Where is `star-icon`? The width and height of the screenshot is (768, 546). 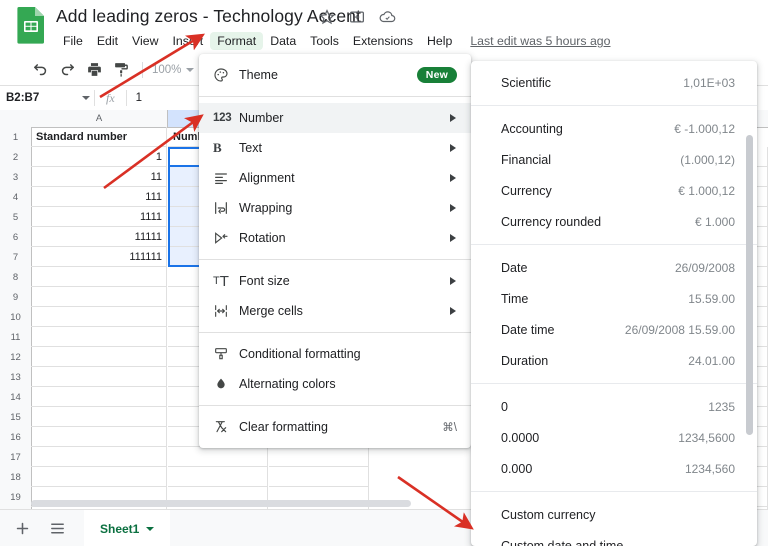 star-icon is located at coordinates (327, 17).